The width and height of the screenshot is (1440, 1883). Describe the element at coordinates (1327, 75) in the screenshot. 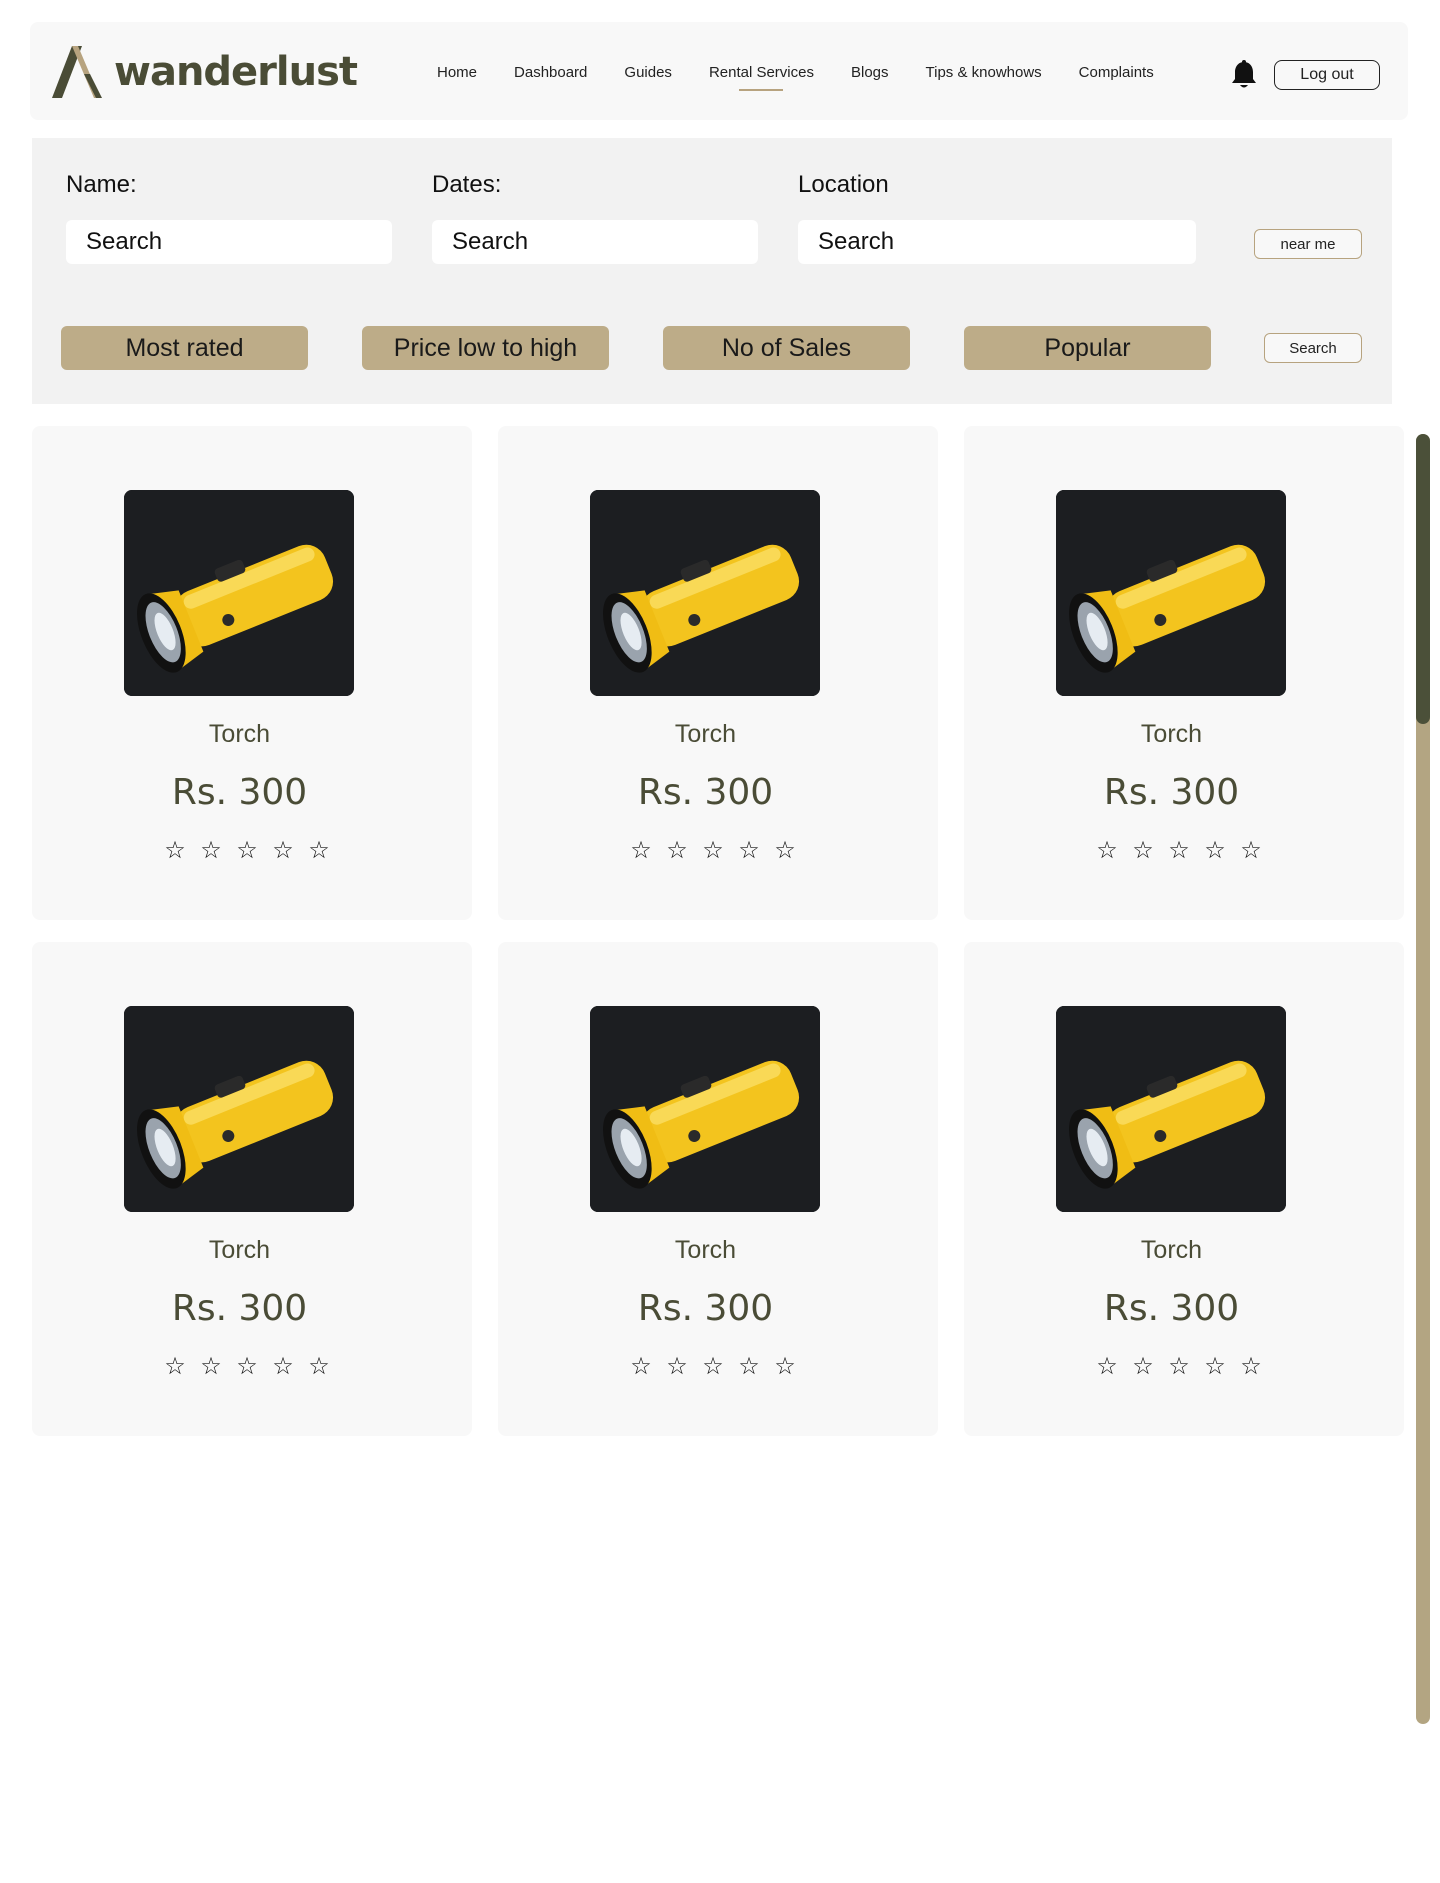

I see `logout-button: Log out` at that location.